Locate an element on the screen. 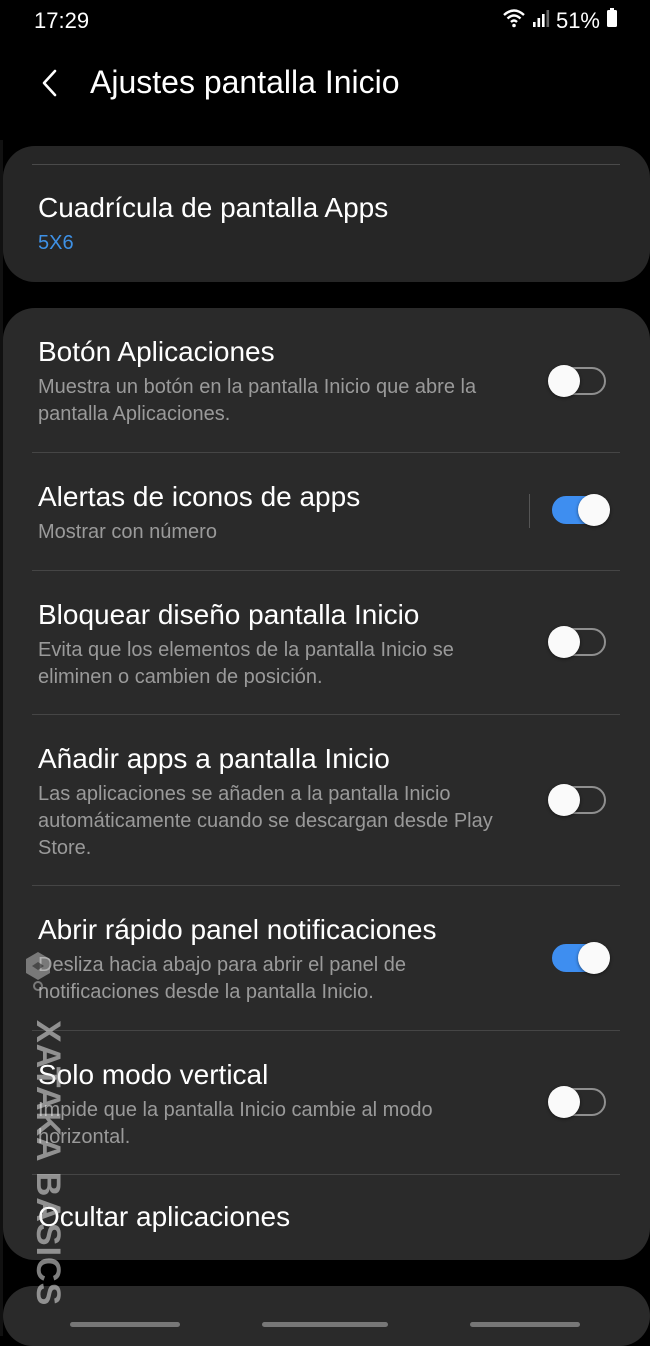  nav-back-handle is located at coordinates (525, 1324).